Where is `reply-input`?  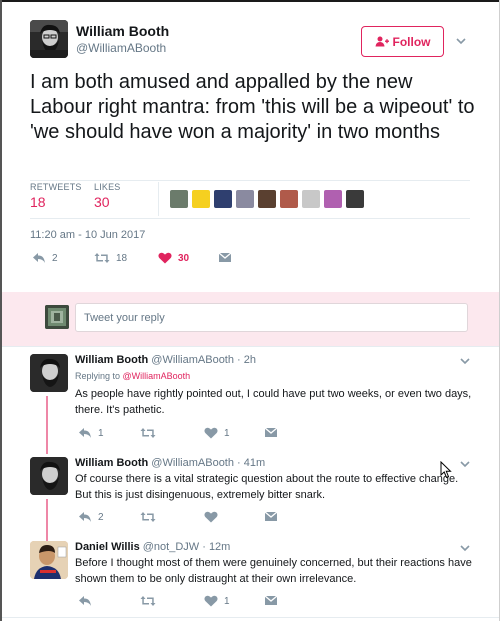 reply-input is located at coordinates (271, 317).